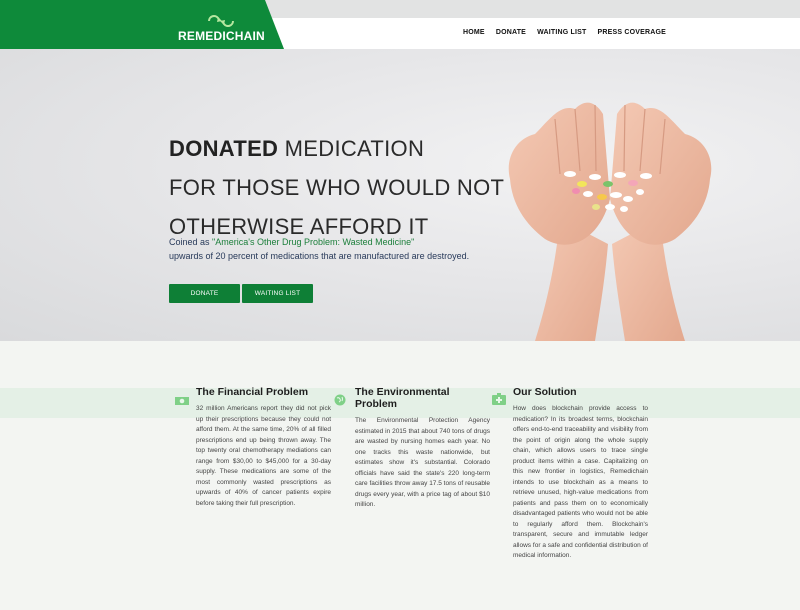 The image size is (800, 610). What do you see at coordinates (511, 32) in the screenshot?
I see `nav-donate: DONATE` at bounding box center [511, 32].